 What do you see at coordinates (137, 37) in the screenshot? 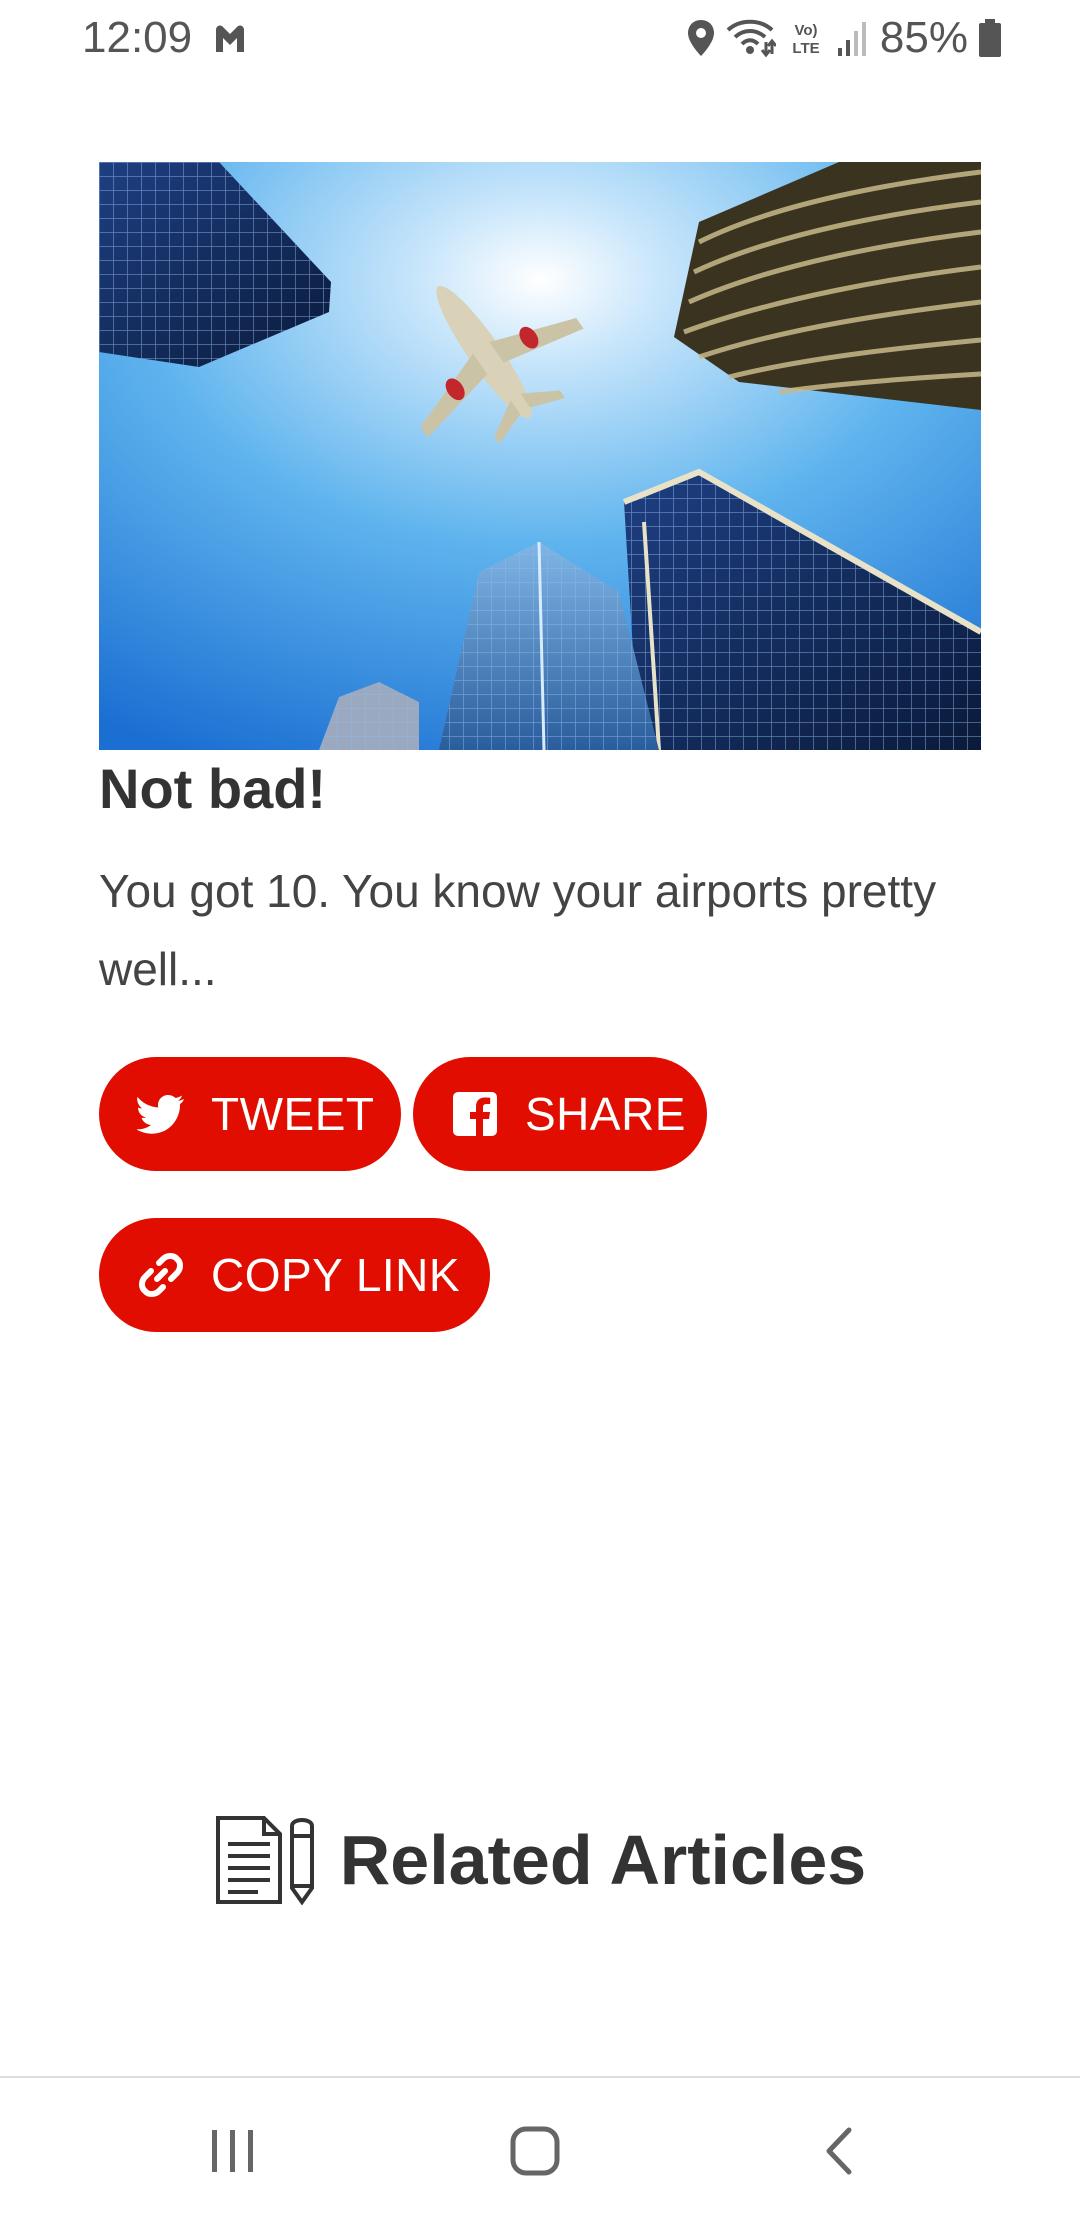
I see `status-time: 12:09` at bounding box center [137, 37].